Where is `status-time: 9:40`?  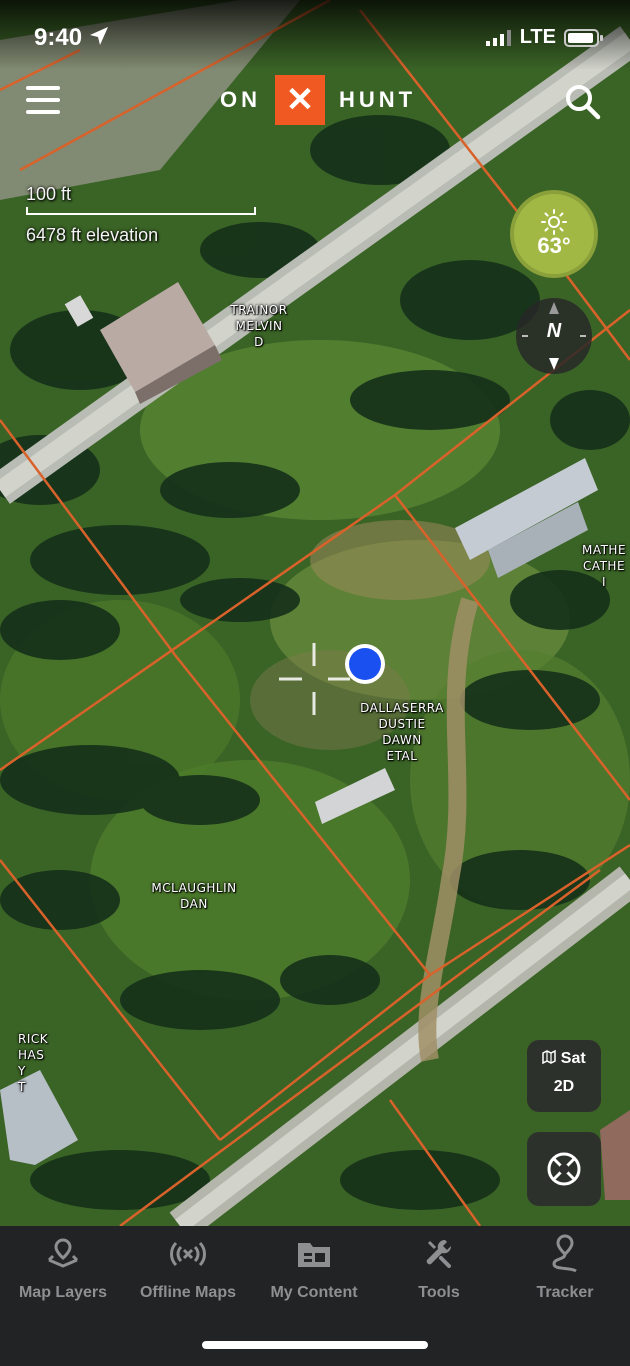
status-time: 9:40 is located at coordinates (71, 38).